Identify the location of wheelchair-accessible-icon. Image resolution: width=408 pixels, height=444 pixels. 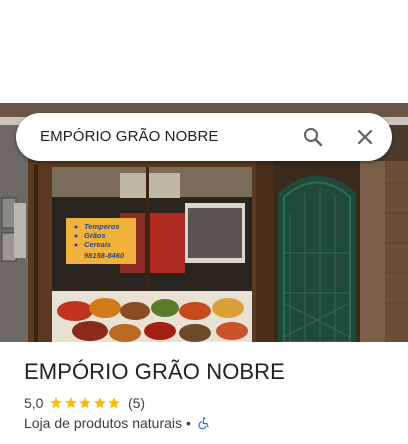
(204, 423).